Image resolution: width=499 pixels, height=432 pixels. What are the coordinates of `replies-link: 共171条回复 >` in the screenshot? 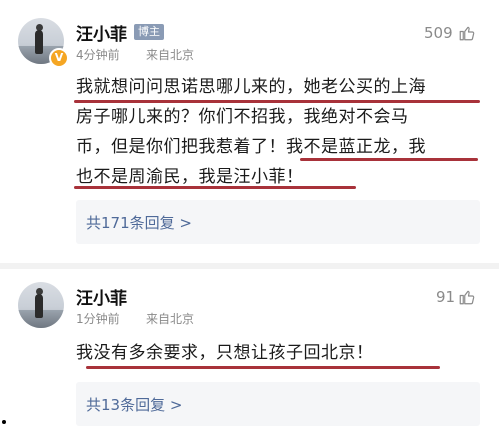 It's located at (278, 222).